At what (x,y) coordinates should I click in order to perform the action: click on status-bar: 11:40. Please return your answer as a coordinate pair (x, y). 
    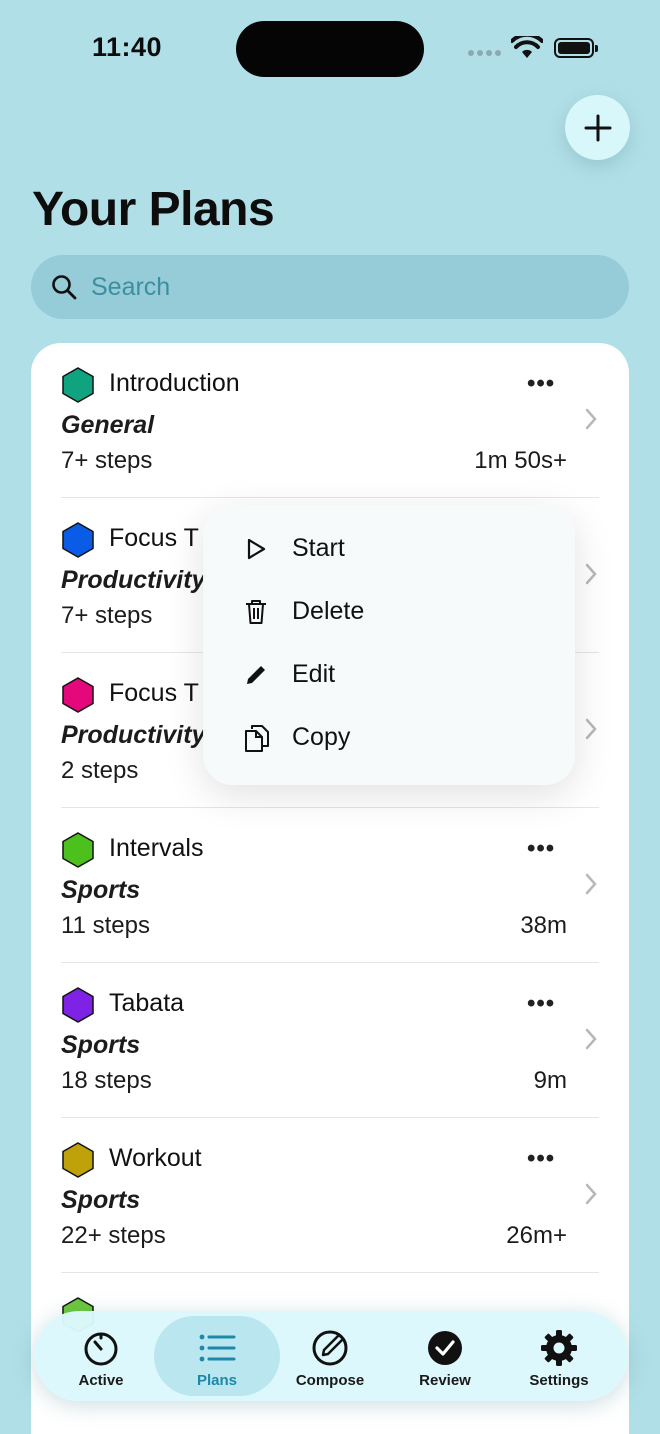
    Looking at the image, I should click on (330, 45).